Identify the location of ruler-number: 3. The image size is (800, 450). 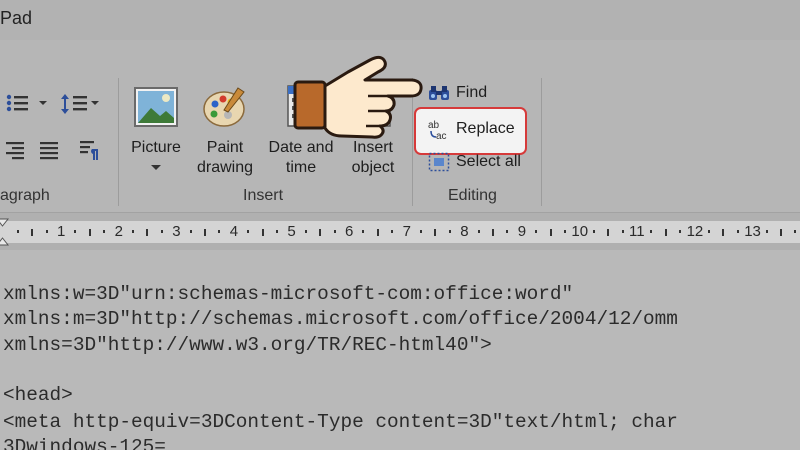
(176, 231).